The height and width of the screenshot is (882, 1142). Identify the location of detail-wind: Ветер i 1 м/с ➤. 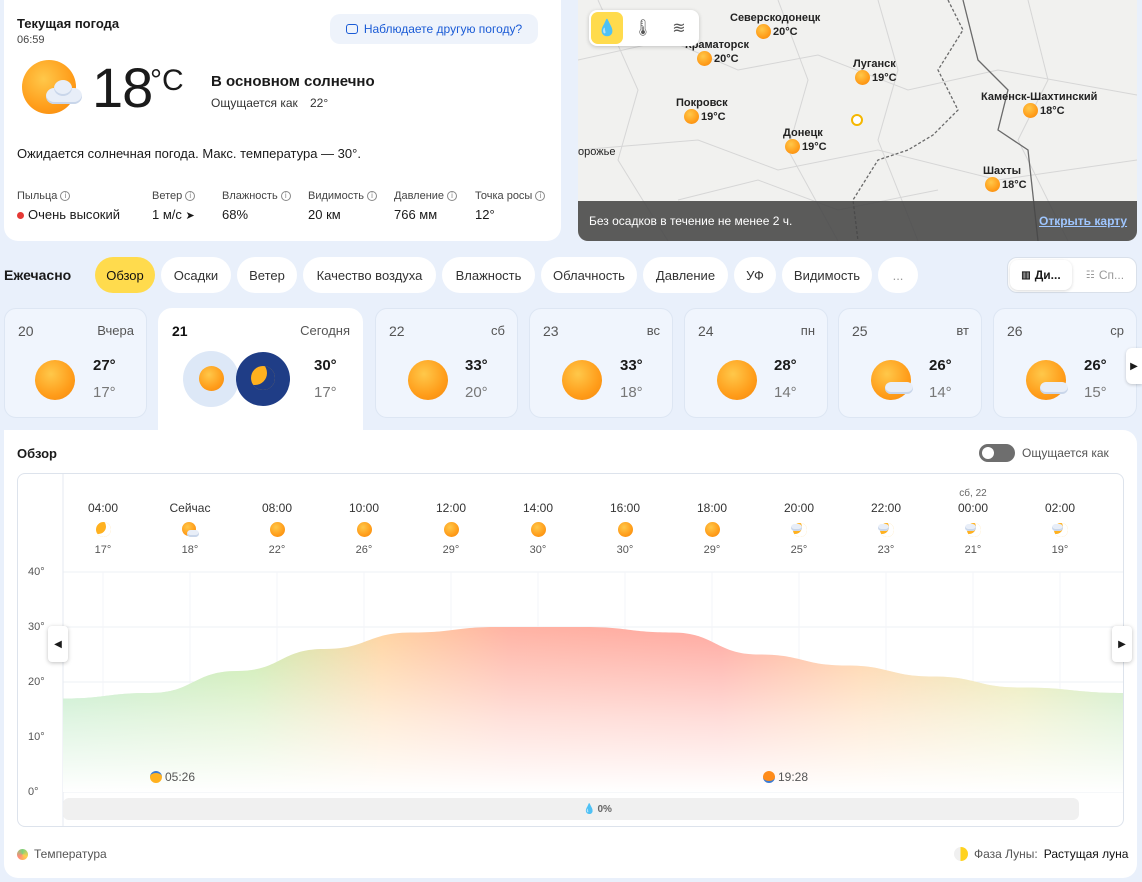
(174, 206).